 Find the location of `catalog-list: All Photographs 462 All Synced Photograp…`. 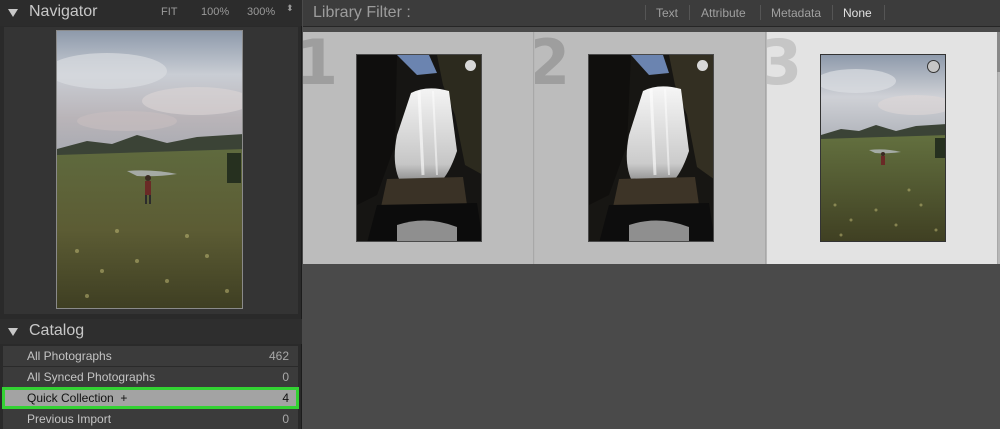

catalog-list: All Photographs 462 All Synced Photograp… is located at coordinates (150, 387).